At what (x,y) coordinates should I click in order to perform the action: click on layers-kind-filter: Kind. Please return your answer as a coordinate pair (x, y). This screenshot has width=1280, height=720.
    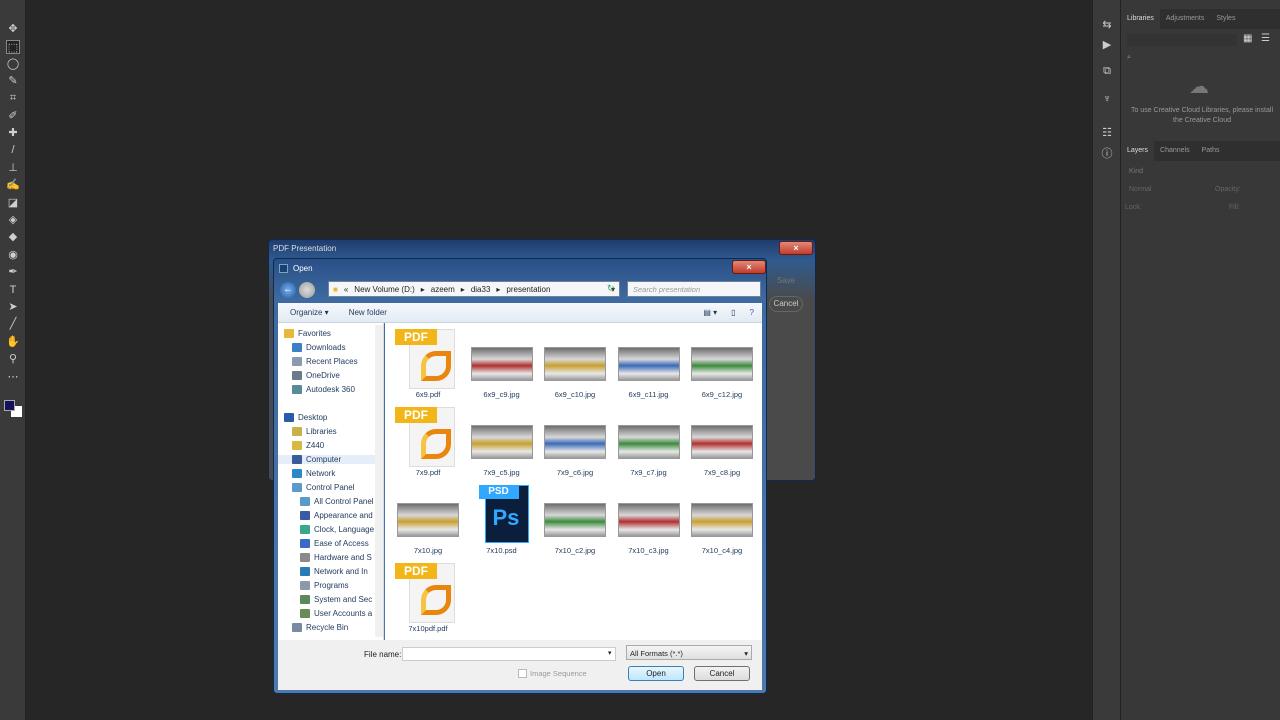
    Looking at the image, I should click on (1136, 171).